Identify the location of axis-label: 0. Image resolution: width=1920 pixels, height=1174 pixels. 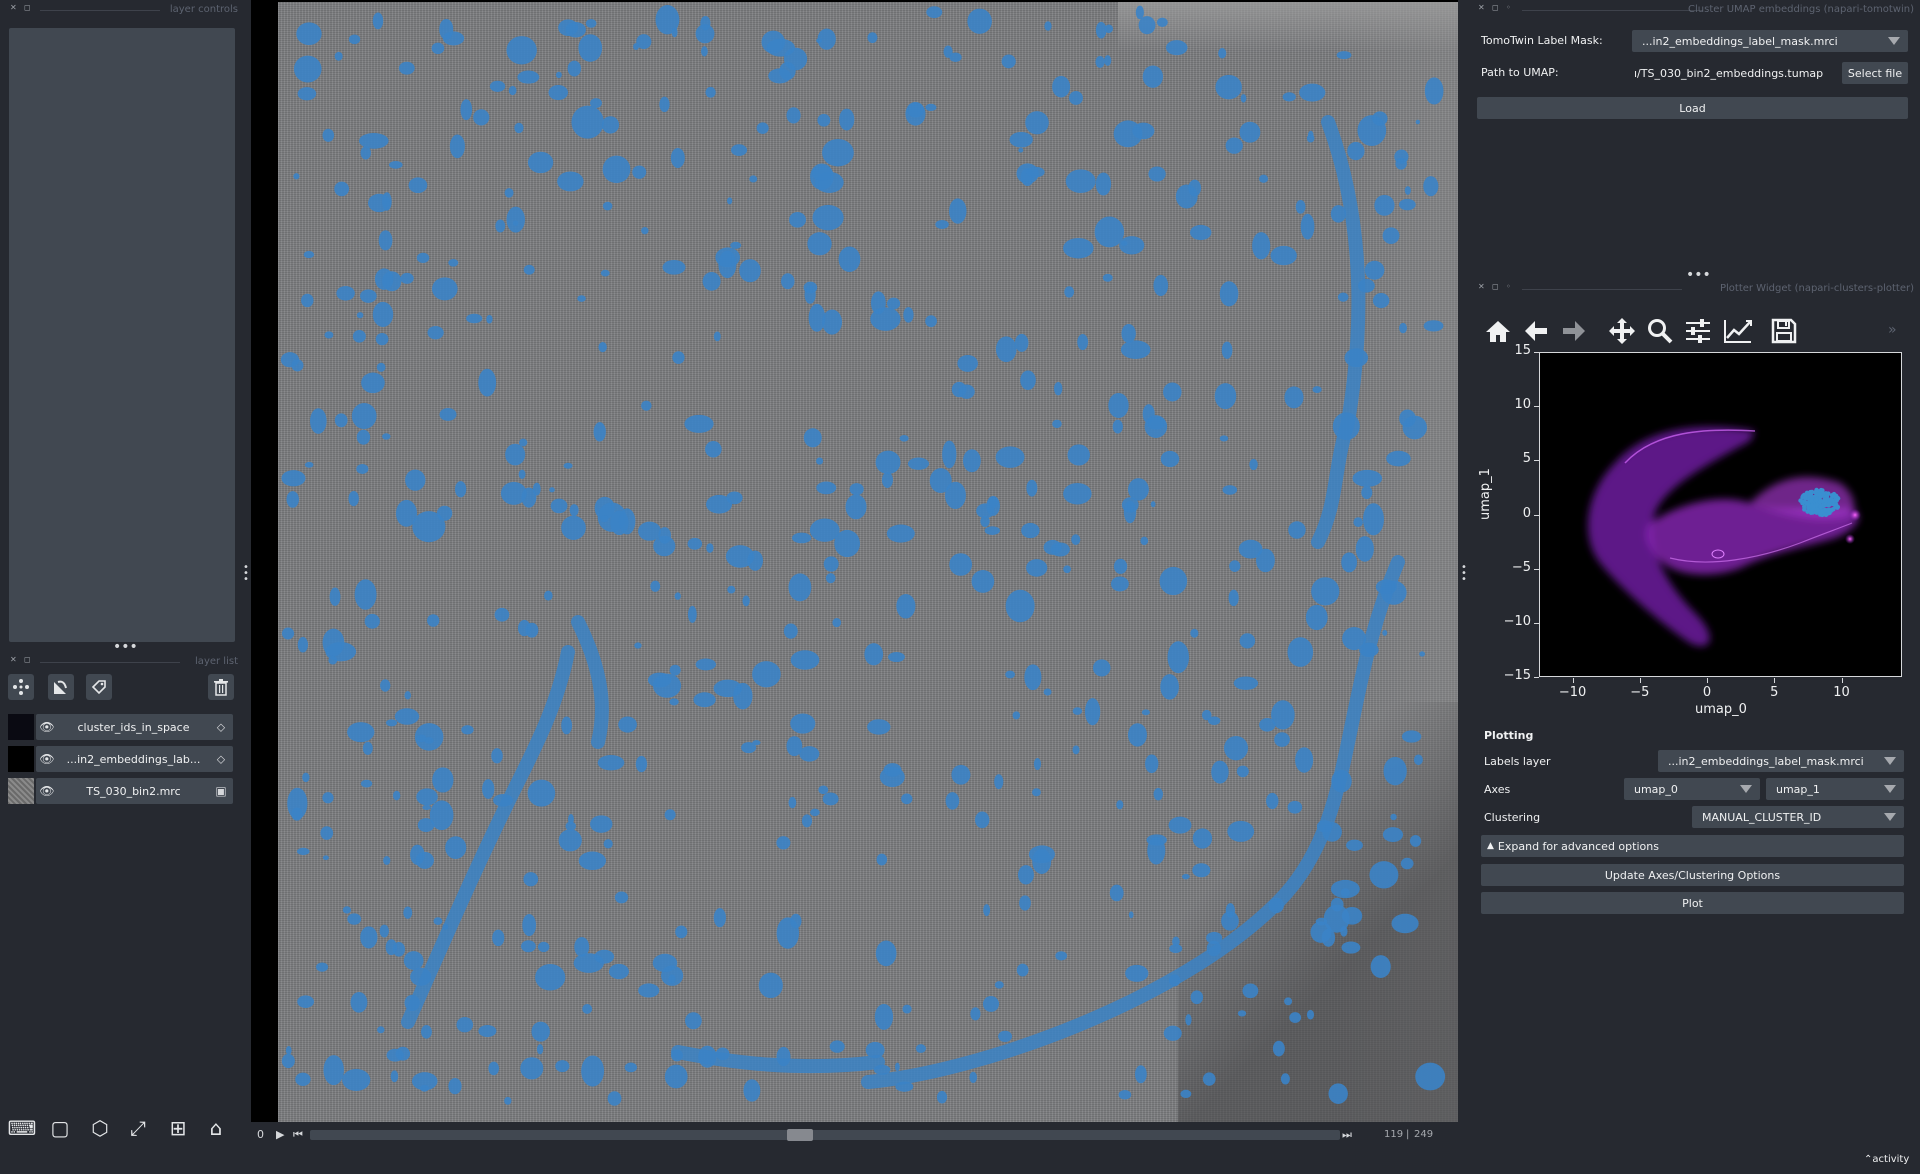
(260, 1134).